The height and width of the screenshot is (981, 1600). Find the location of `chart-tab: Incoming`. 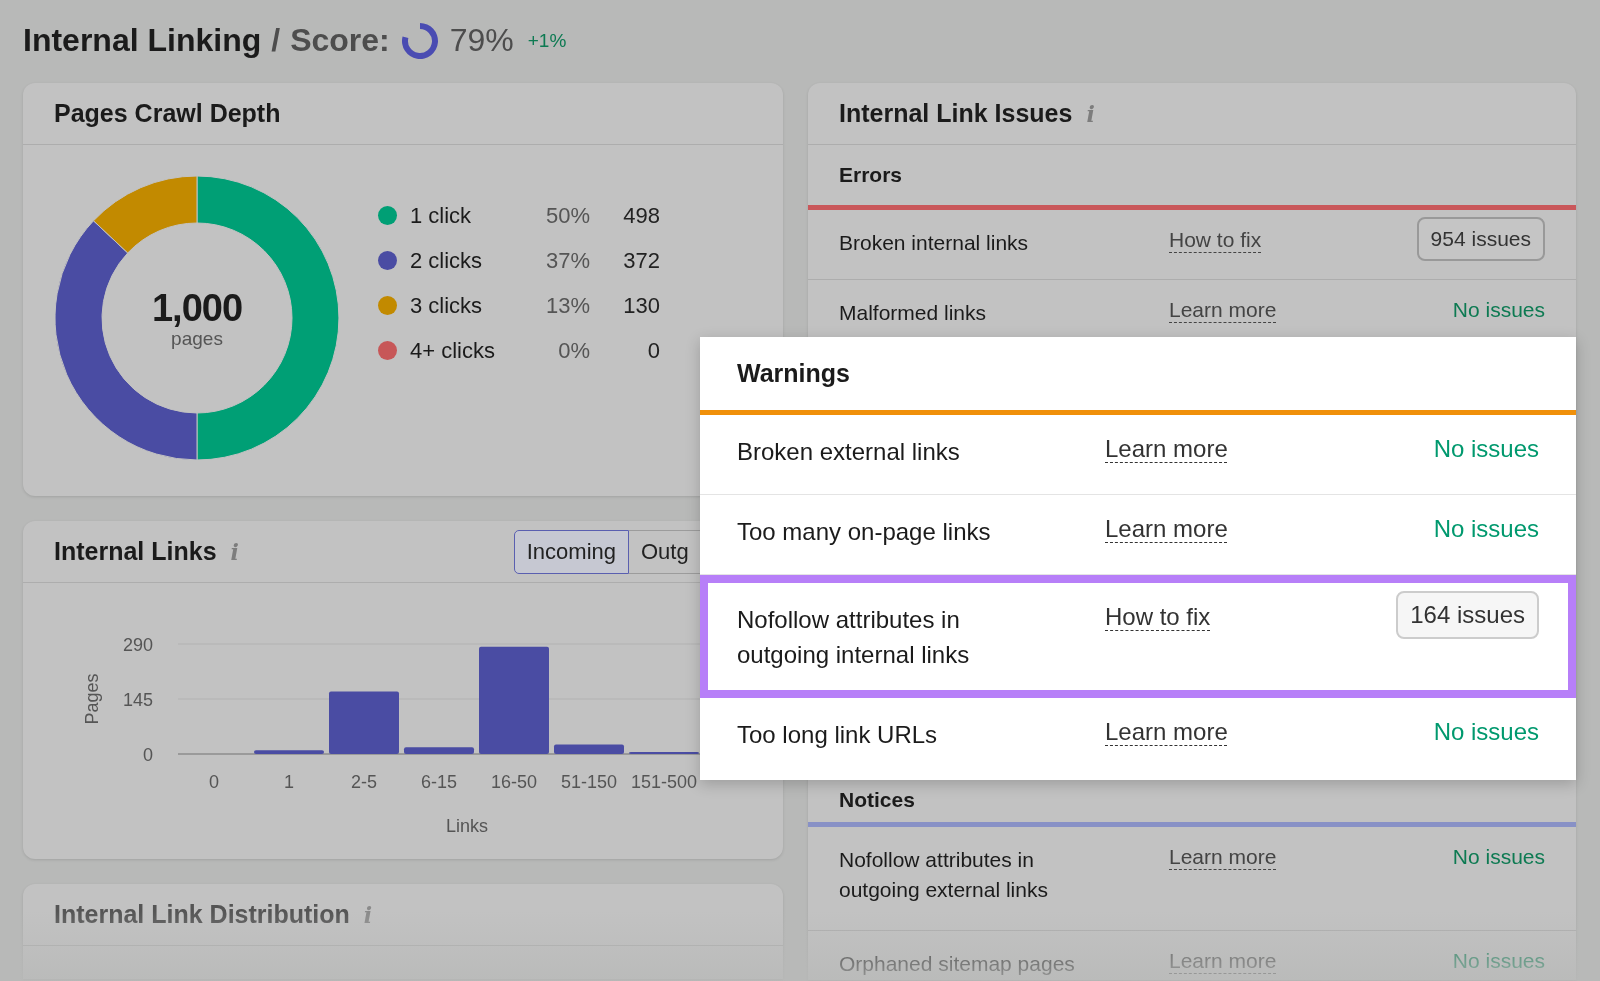

chart-tab: Incoming is located at coordinates (571, 551).